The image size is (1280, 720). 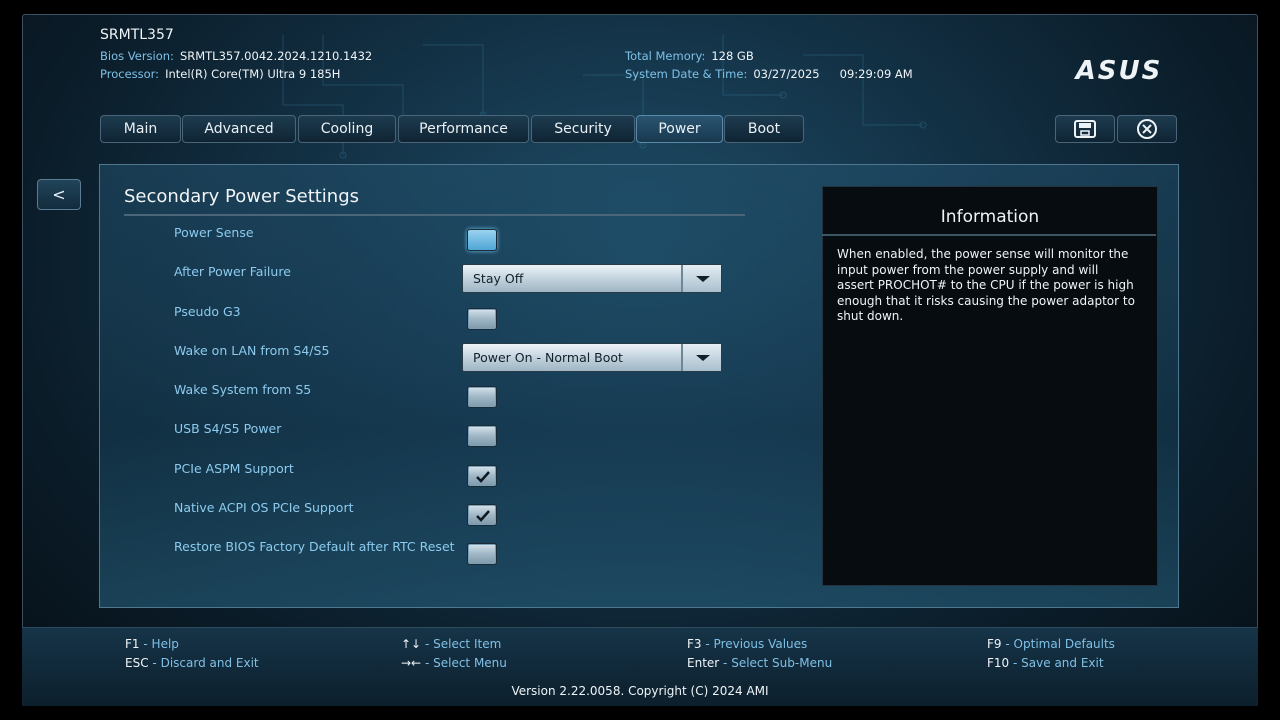 I want to click on hint-key: ESC, so click(x=137, y=663).